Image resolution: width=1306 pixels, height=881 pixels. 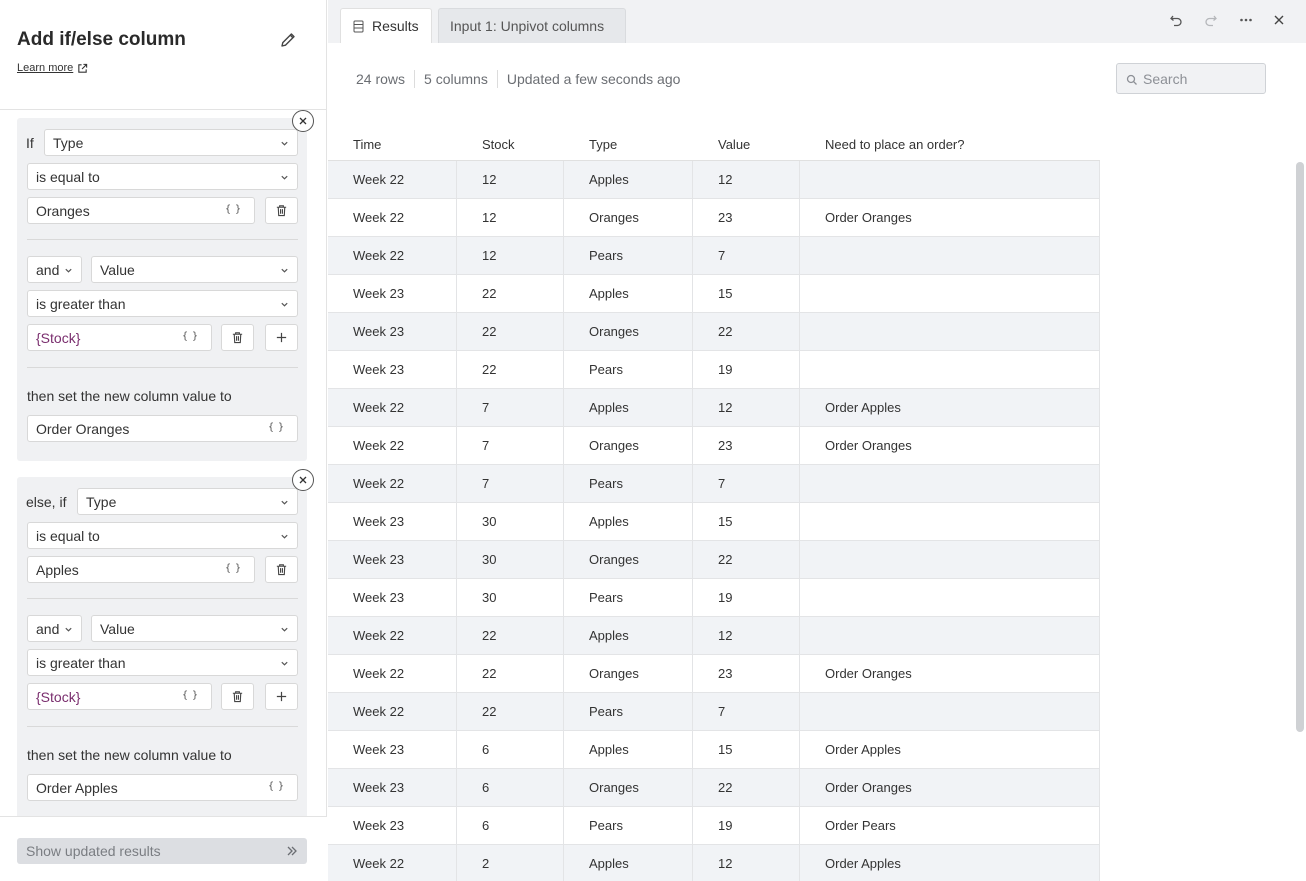 What do you see at coordinates (603, 144) in the screenshot?
I see `column-header-type: Type` at bounding box center [603, 144].